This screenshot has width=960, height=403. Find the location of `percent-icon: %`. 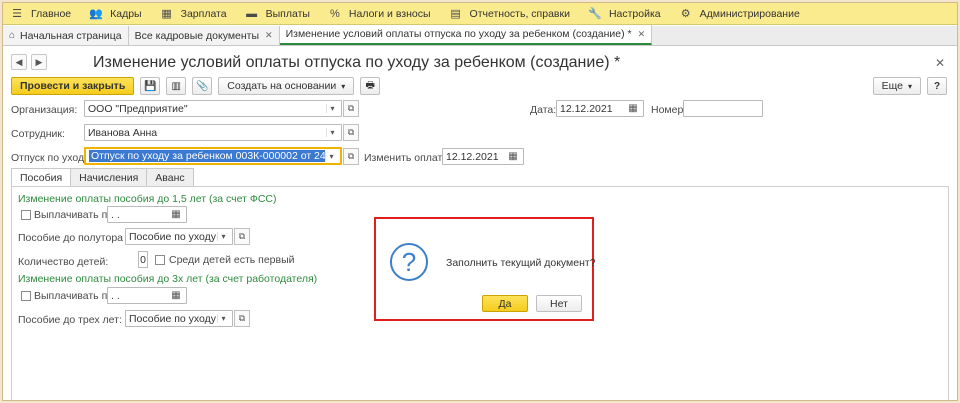

percent-icon: % is located at coordinates (335, 13).